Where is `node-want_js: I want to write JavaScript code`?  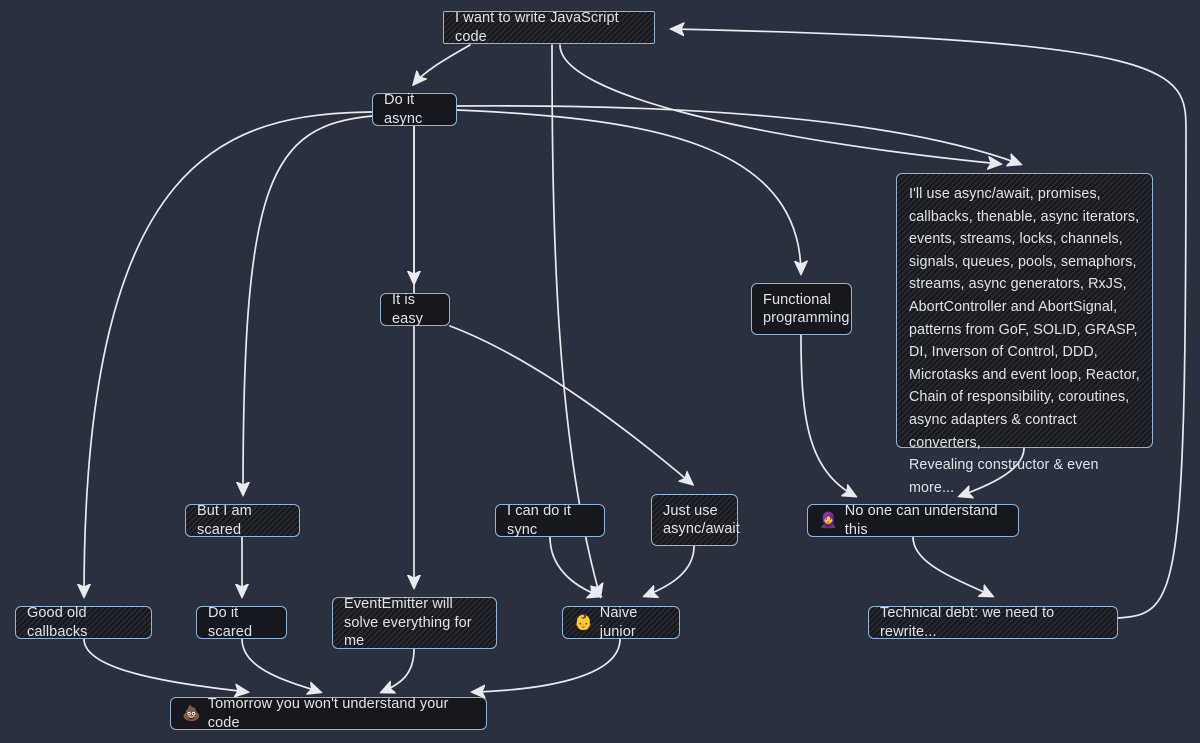
node-want_js: I want to write JavaScript code is located at coordinates (549, 27).